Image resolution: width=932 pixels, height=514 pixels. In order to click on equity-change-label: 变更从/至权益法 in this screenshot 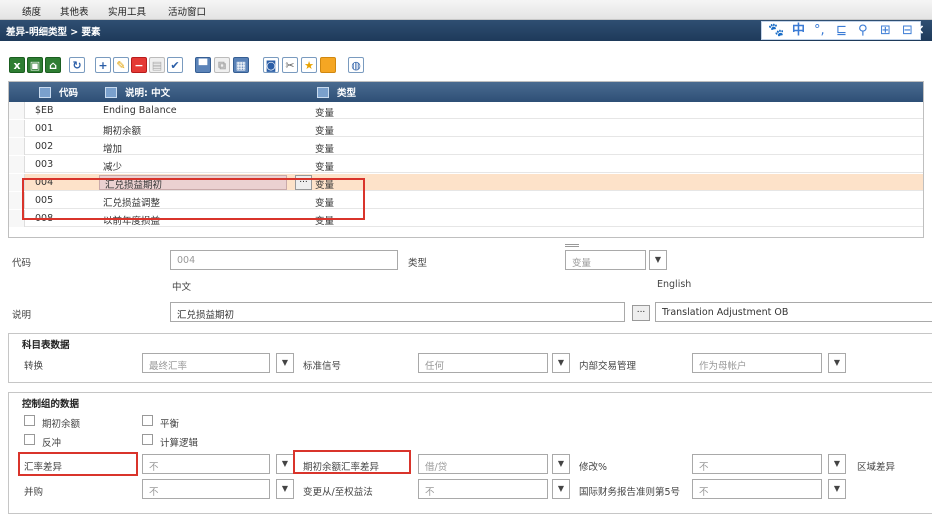, I will do `click(338, 492)`.